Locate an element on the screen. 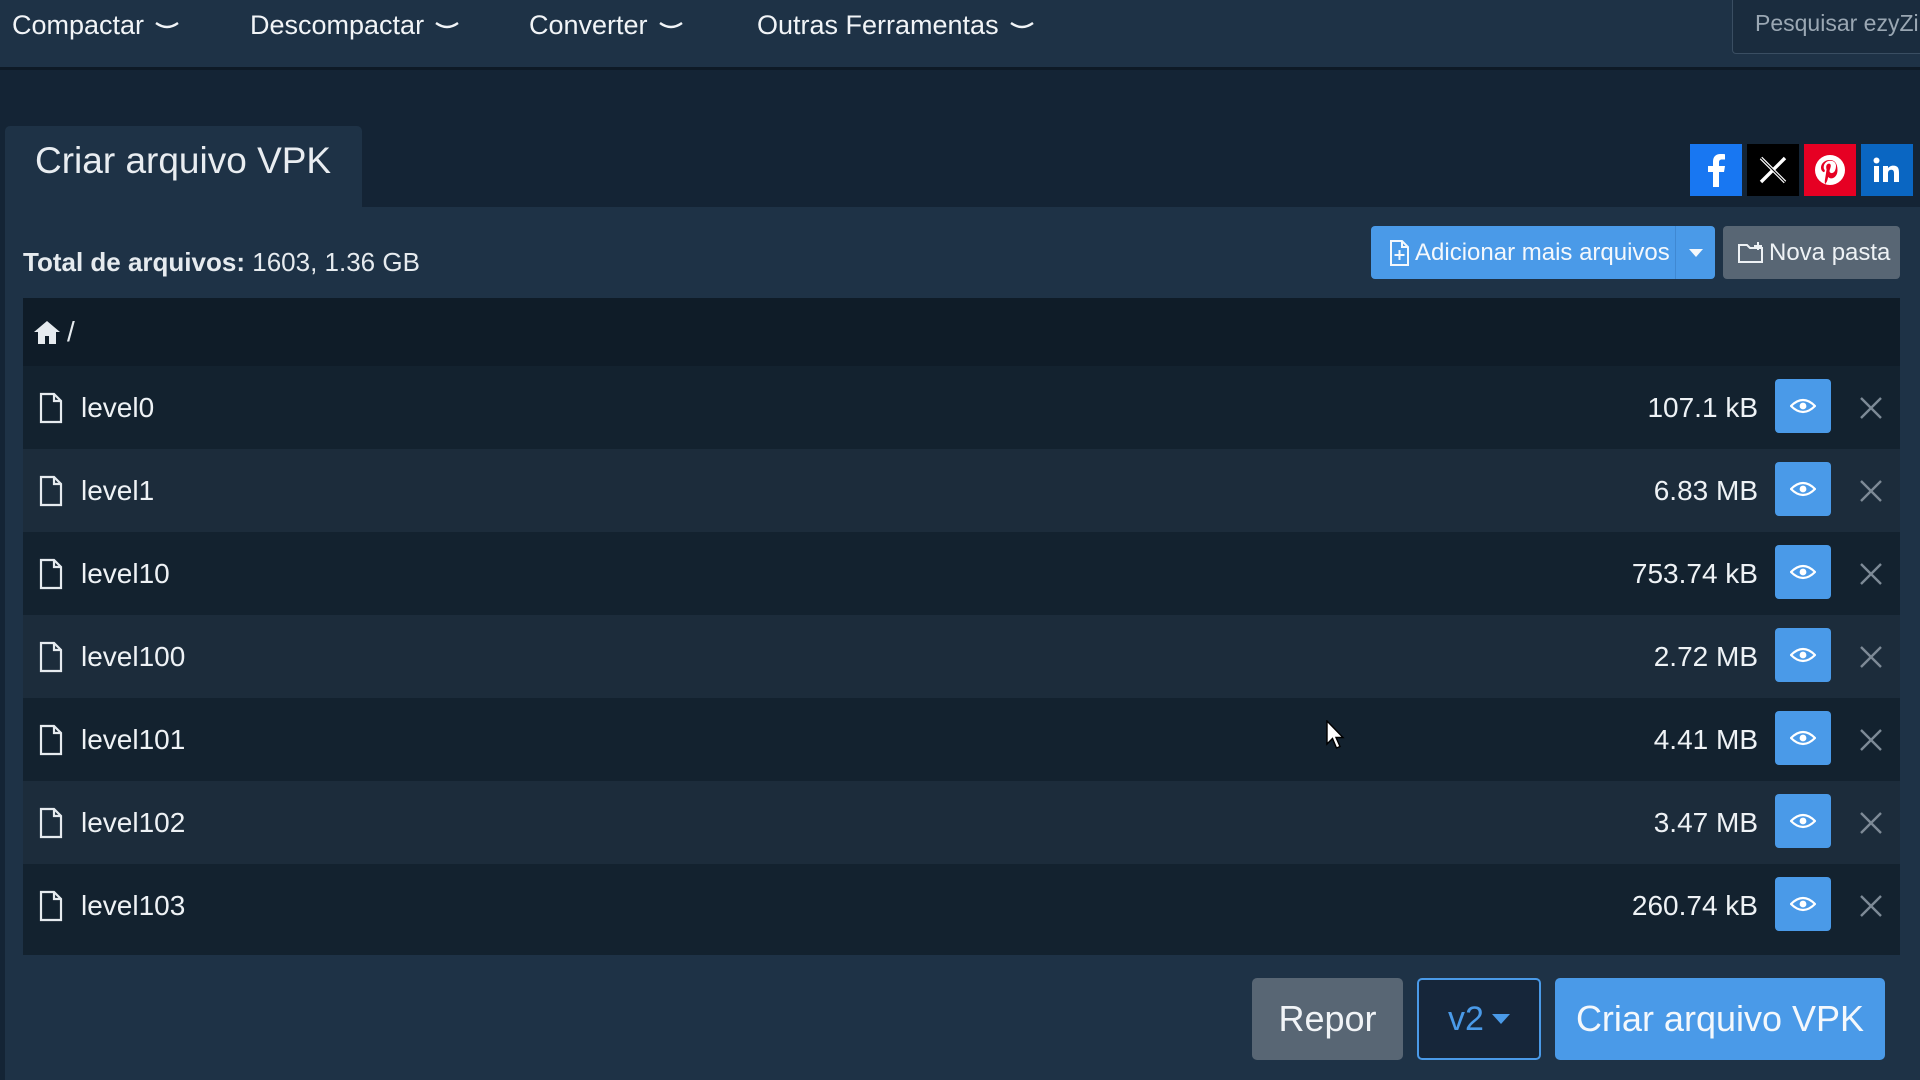 The height and width of the screenshot is (1080, 1920). file-row: level0 107.1 kB is located at coordinates (961, 407).